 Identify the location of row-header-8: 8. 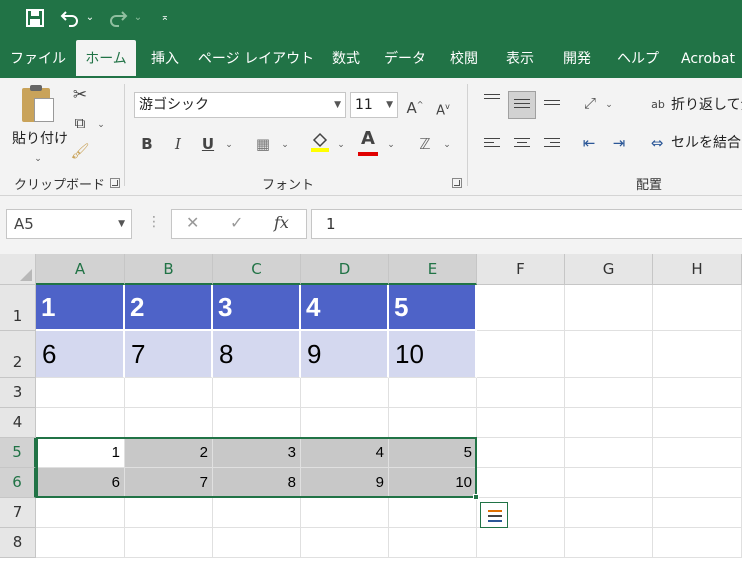
(18, 543).